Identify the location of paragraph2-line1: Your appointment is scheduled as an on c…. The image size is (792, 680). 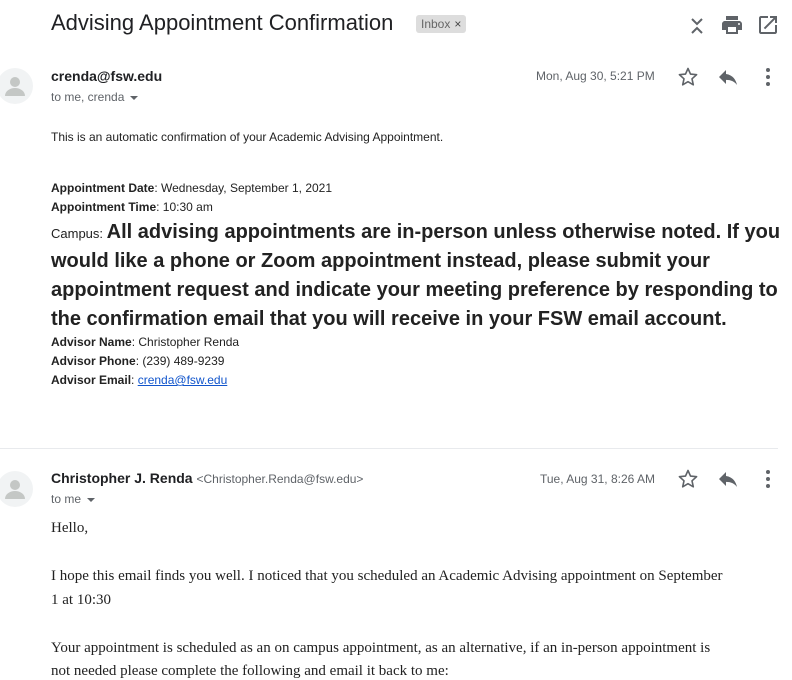
(381, 648).